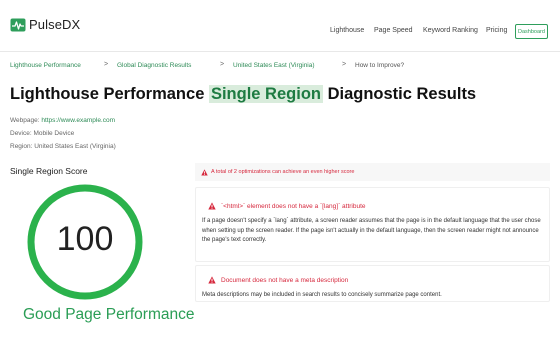 Image resolution: width=560 pixels, height=350 pixels. What do you see at coordinates (25, 120) in the screenshot?
I see `webpage-label: Webpage:` at bounding box center [25, 120].